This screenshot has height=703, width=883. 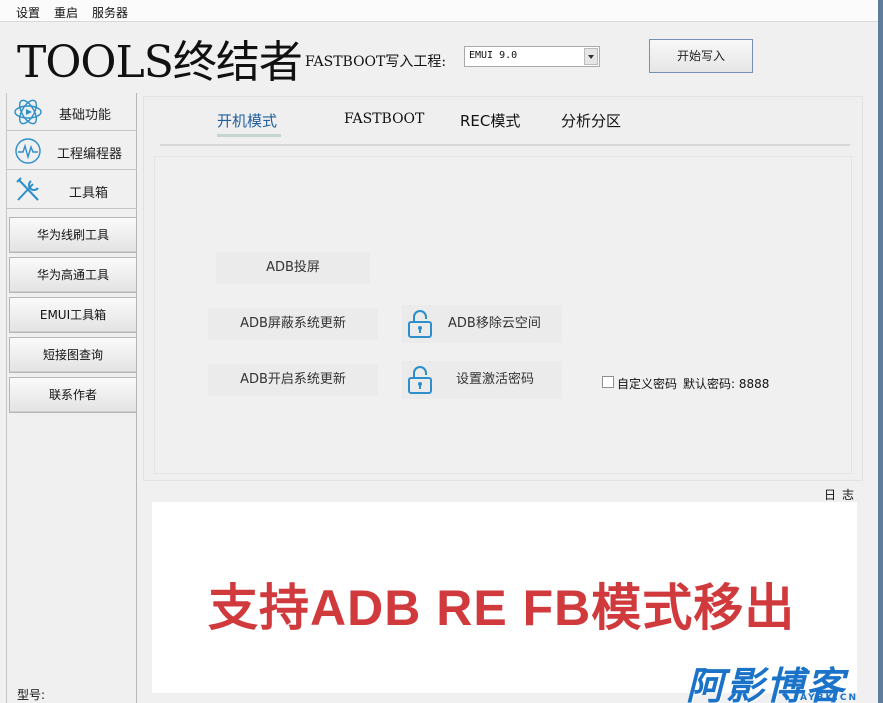 I want to click on tools-icon, so click(x=27, y=189).